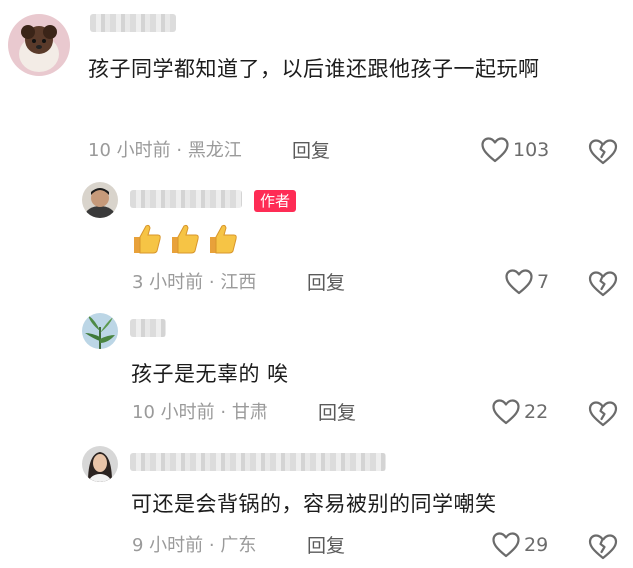 The image size is (633, 568). What do you see at coordinates (168, 282) in the screenshot?
I see `comment-time: 3 小时前` at bounding box center [168, 282].